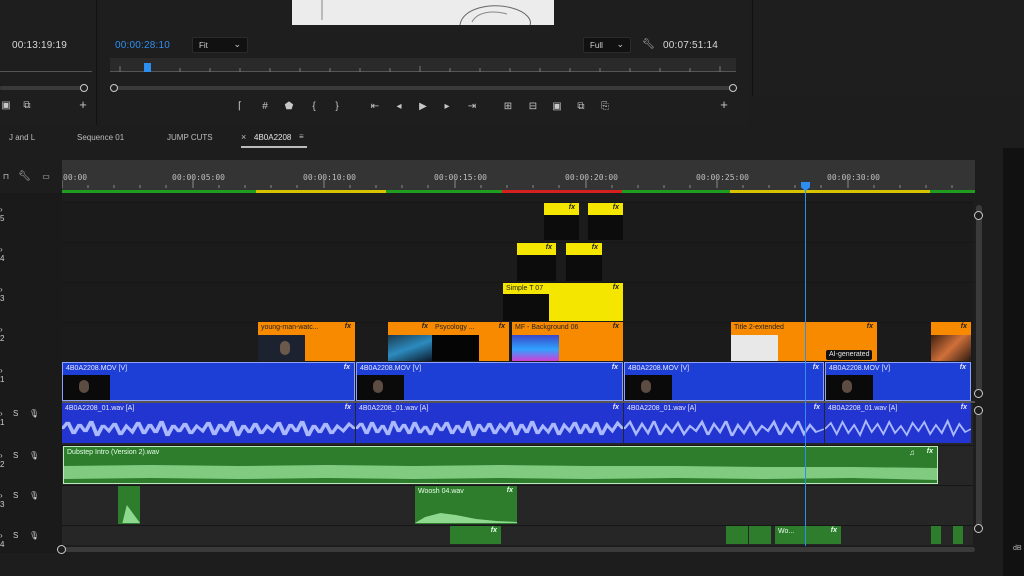 The image size is (1024, 576). Describe the element at coordinates (489, 423) in the screenshot. I see `clip-a1-2: 4B0A2208_01.wav [A] fx` at that location.